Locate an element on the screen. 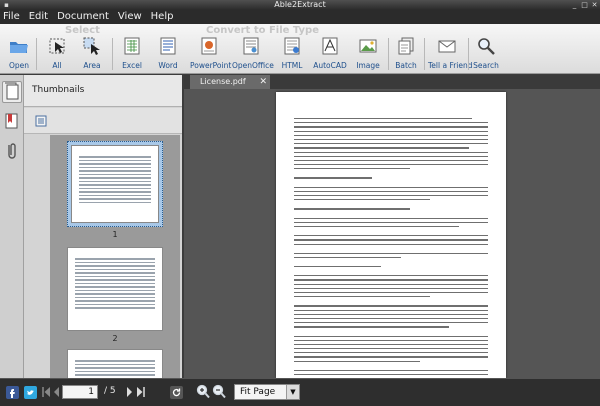  document-tab: License.pdf ✕ is located at coordinates (230, 82).